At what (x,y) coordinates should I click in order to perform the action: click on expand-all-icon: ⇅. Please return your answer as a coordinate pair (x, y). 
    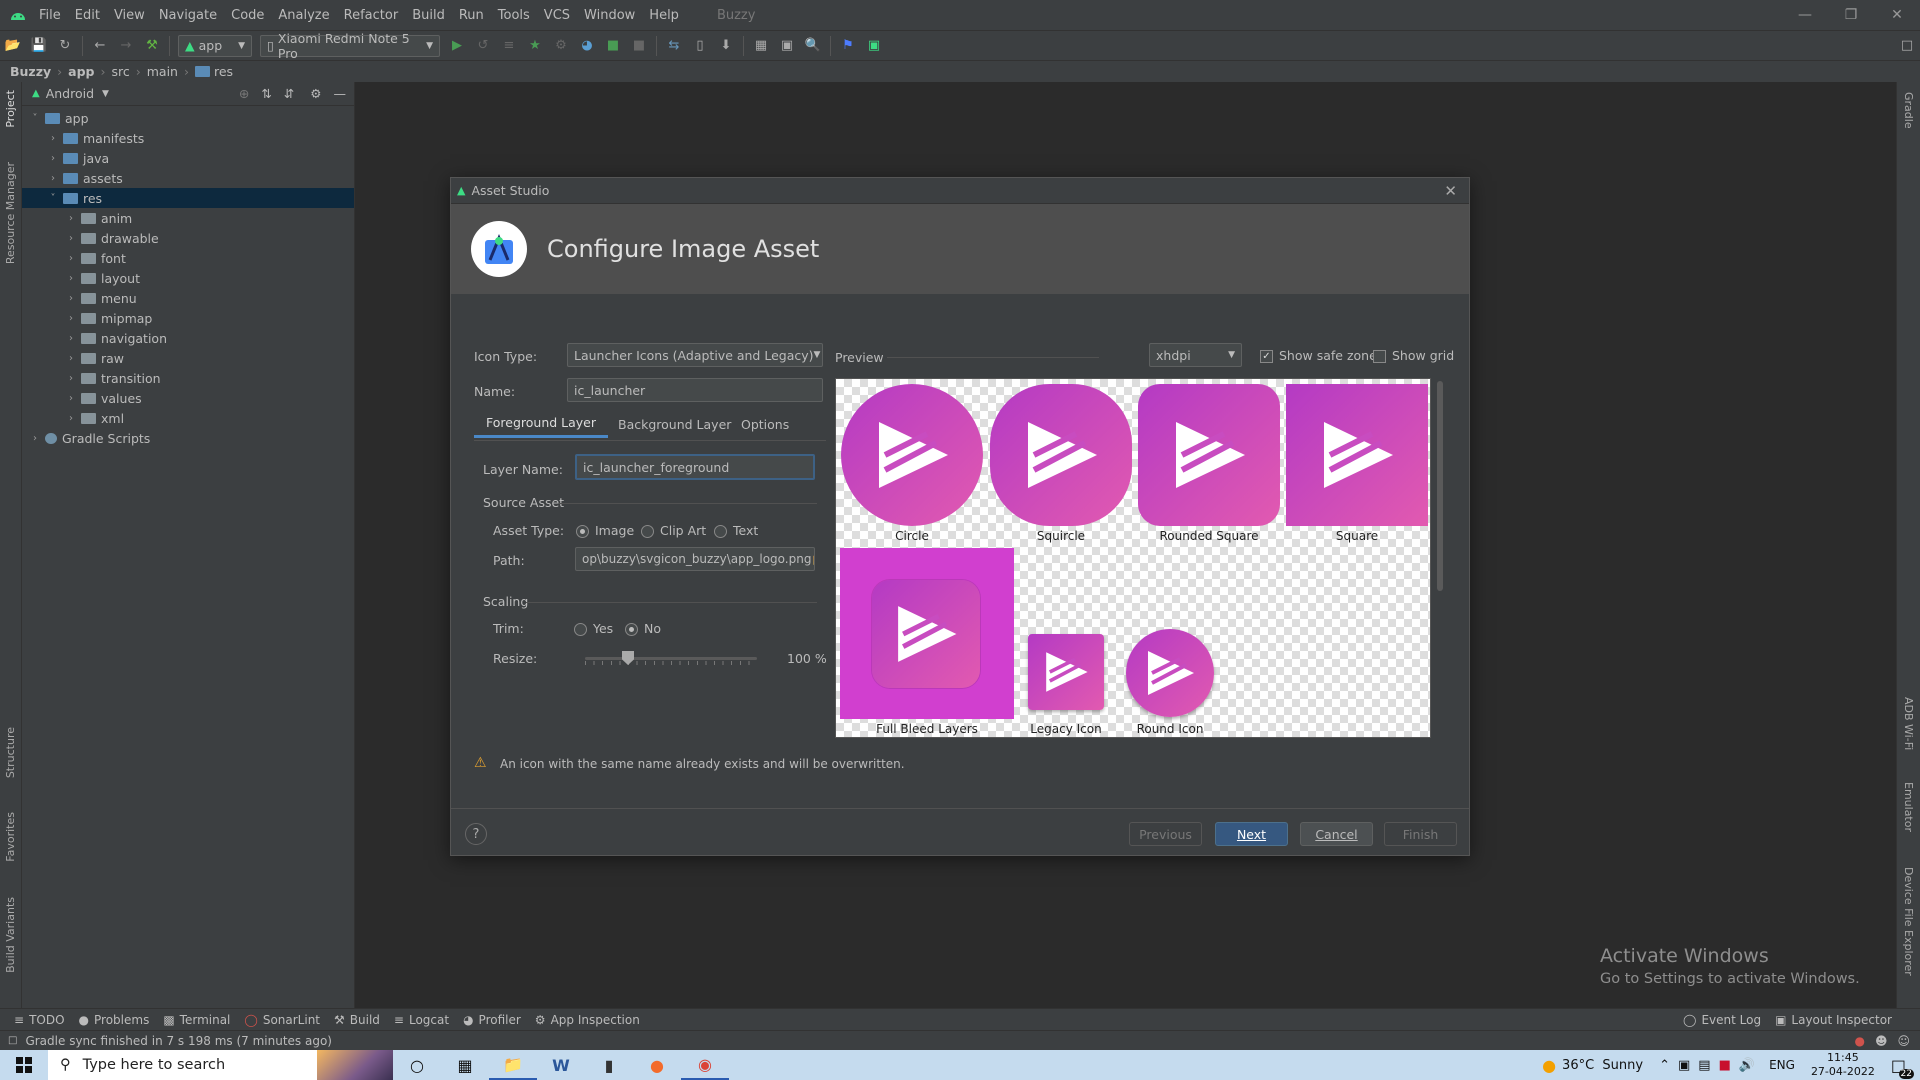
    Looking at the image, I should click on (266, 93).